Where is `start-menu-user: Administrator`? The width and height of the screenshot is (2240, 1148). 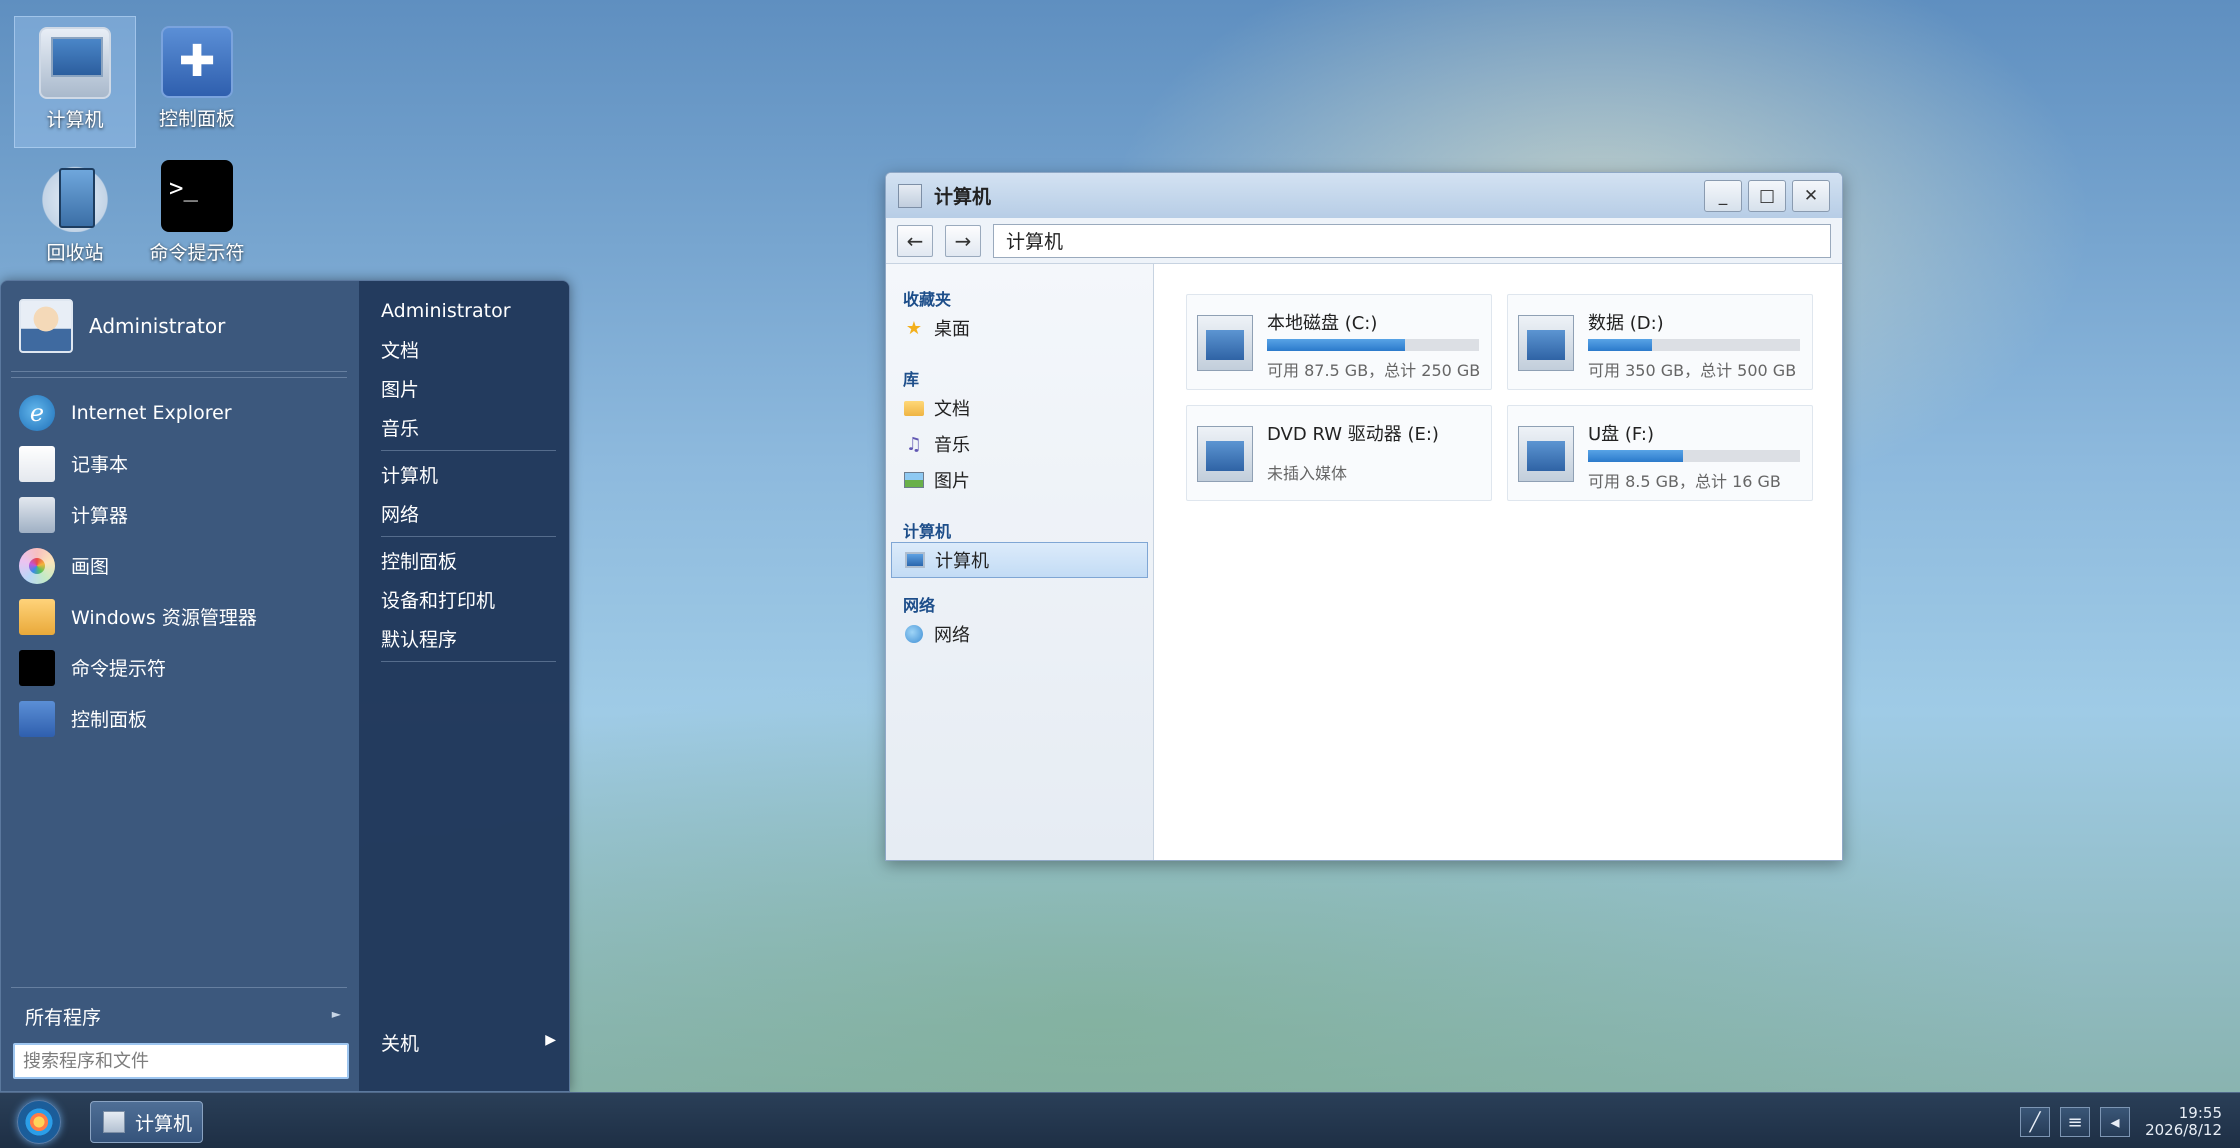 start-menu-user: Administrator is located at coordinates (122, 326).